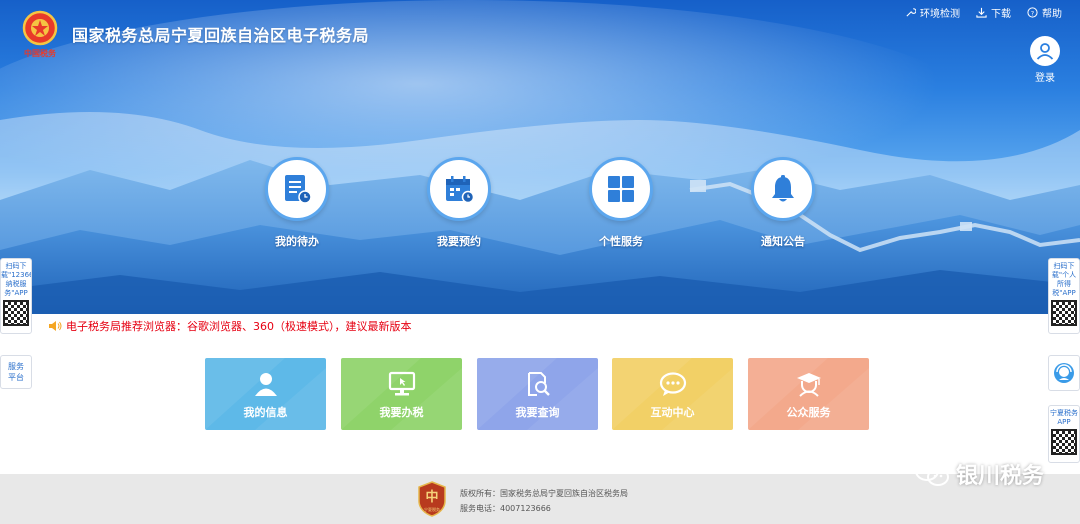 The height and width of the screenshot is (524, 1080). I want to click on tile-appointment: 我要预约, so click(459, 203).